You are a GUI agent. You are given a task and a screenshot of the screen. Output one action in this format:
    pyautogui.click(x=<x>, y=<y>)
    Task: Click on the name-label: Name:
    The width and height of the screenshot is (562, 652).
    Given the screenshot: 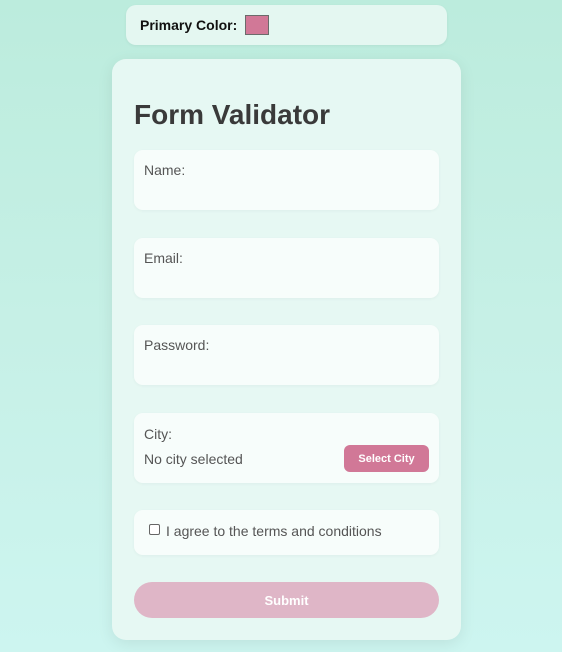 What is the action you would take?
    pyautogui.click(x=165, y=170)
    